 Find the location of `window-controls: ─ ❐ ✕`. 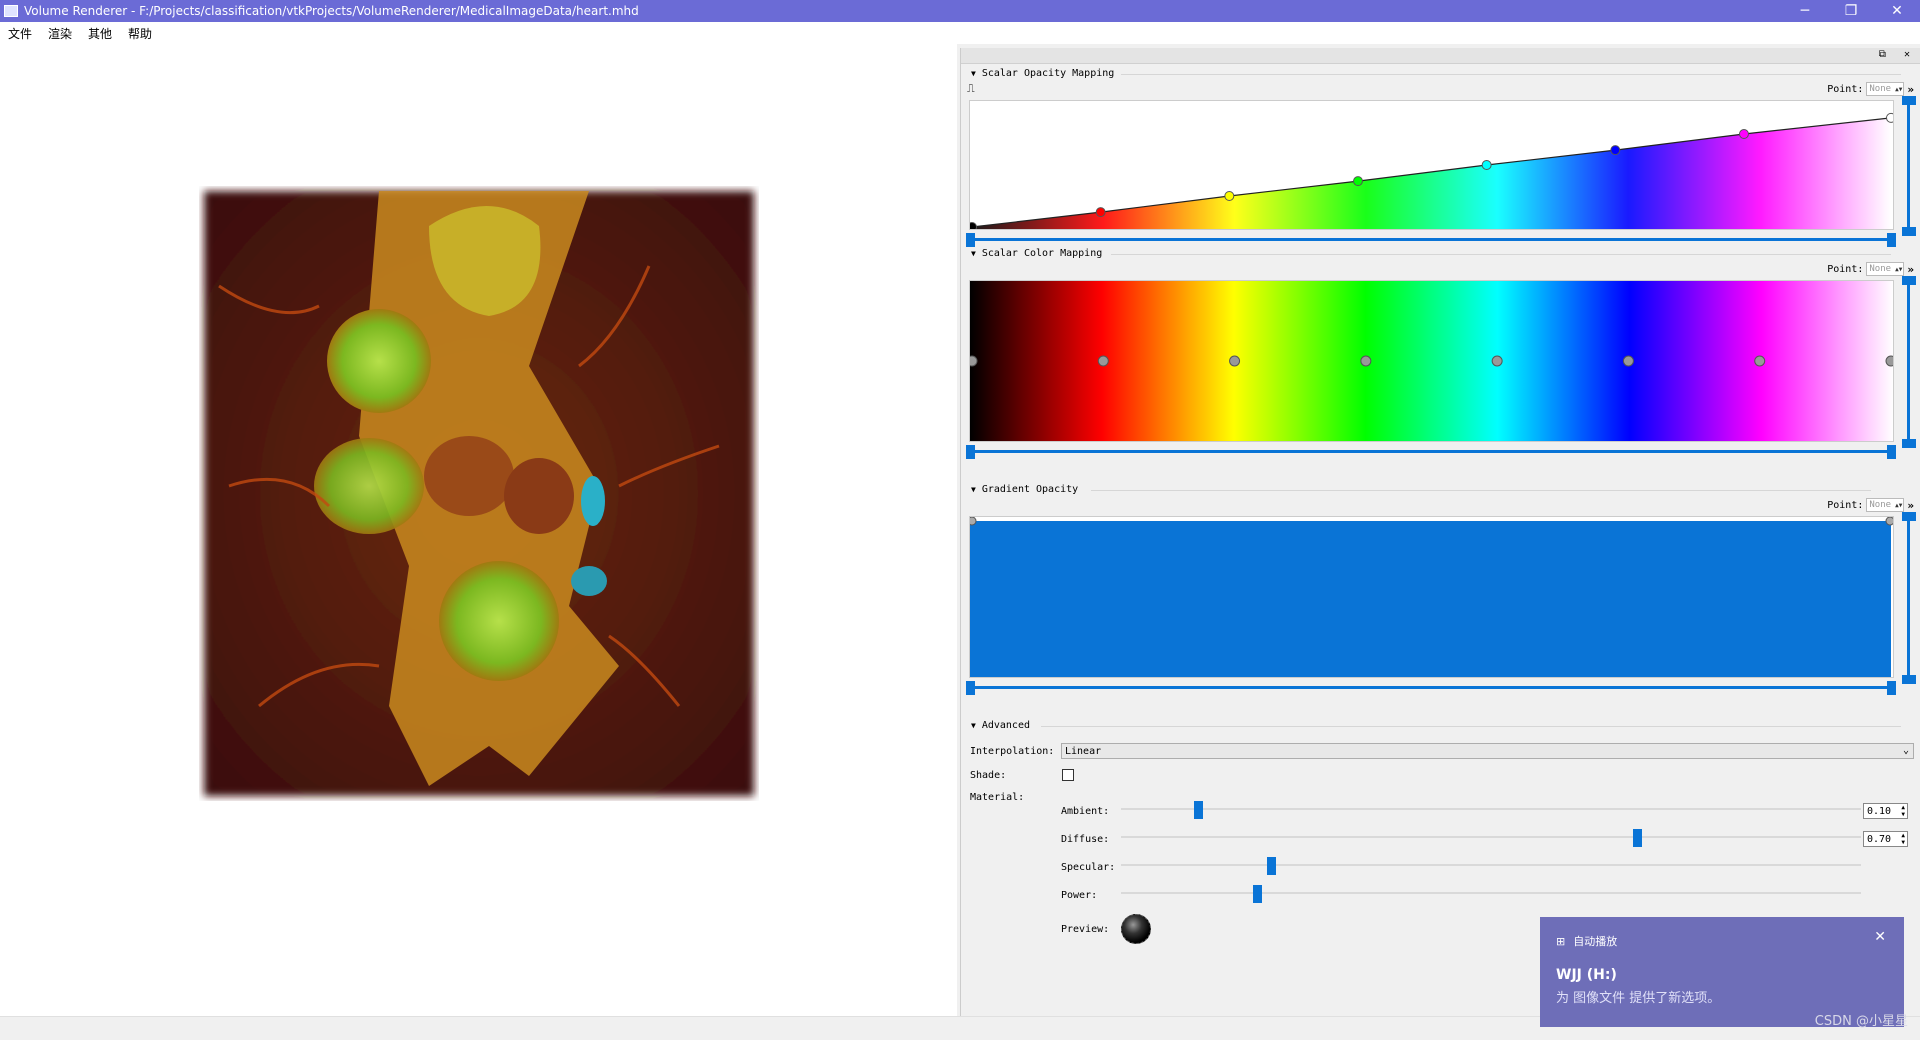

window-controls: ─ ❐ ✕ is located at coordinates (1851, 11).